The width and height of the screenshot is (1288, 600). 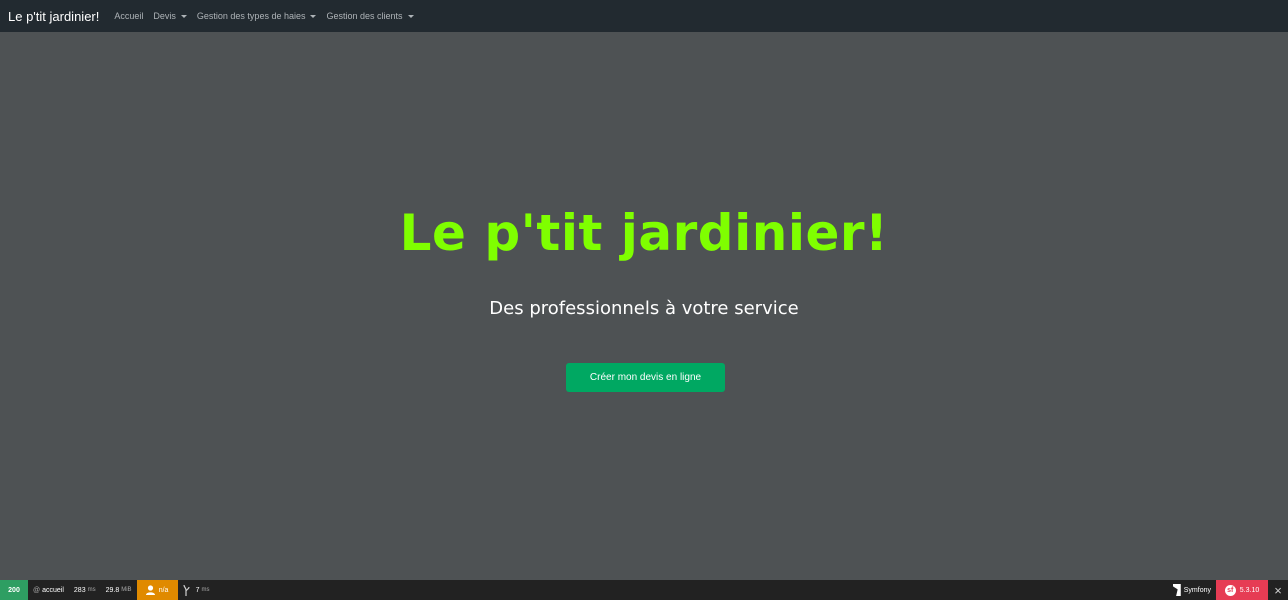 What do you see at coordinates (163, 590) in the screenshot?
I see `user-value: n/a` at bounding box center [163, 590].